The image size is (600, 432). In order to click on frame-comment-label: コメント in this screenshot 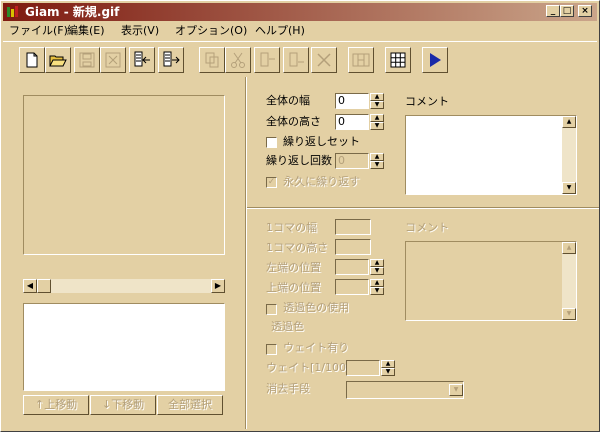, I will do `click(427, 227)`.